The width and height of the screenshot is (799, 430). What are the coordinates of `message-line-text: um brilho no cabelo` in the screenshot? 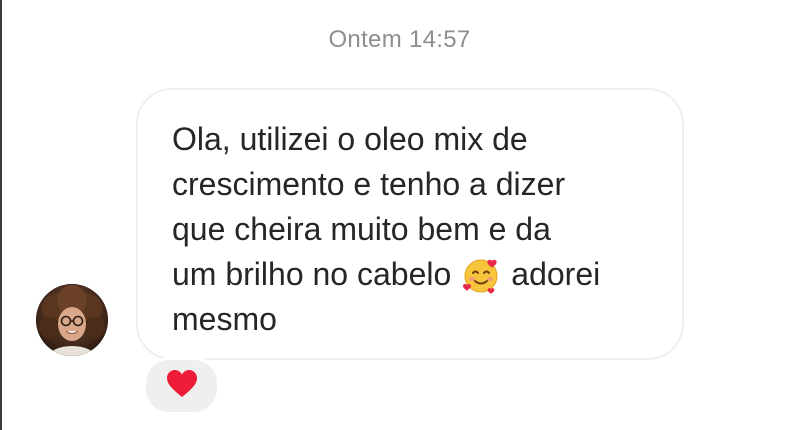 It's located at (312, 274).